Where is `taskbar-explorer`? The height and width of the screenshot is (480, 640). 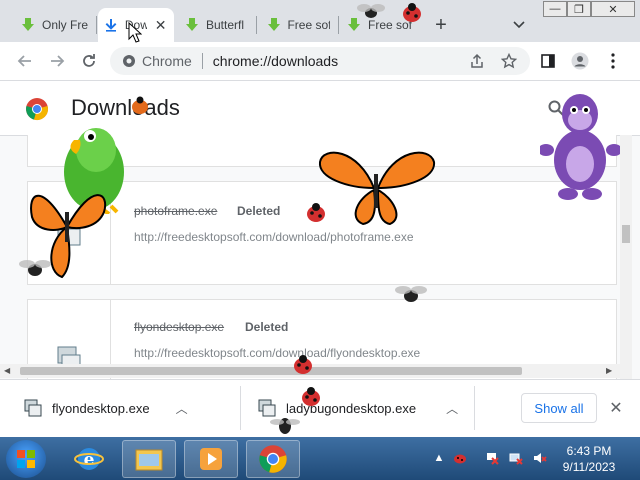
taskbar-explorer is located at coordinates (149, 459).